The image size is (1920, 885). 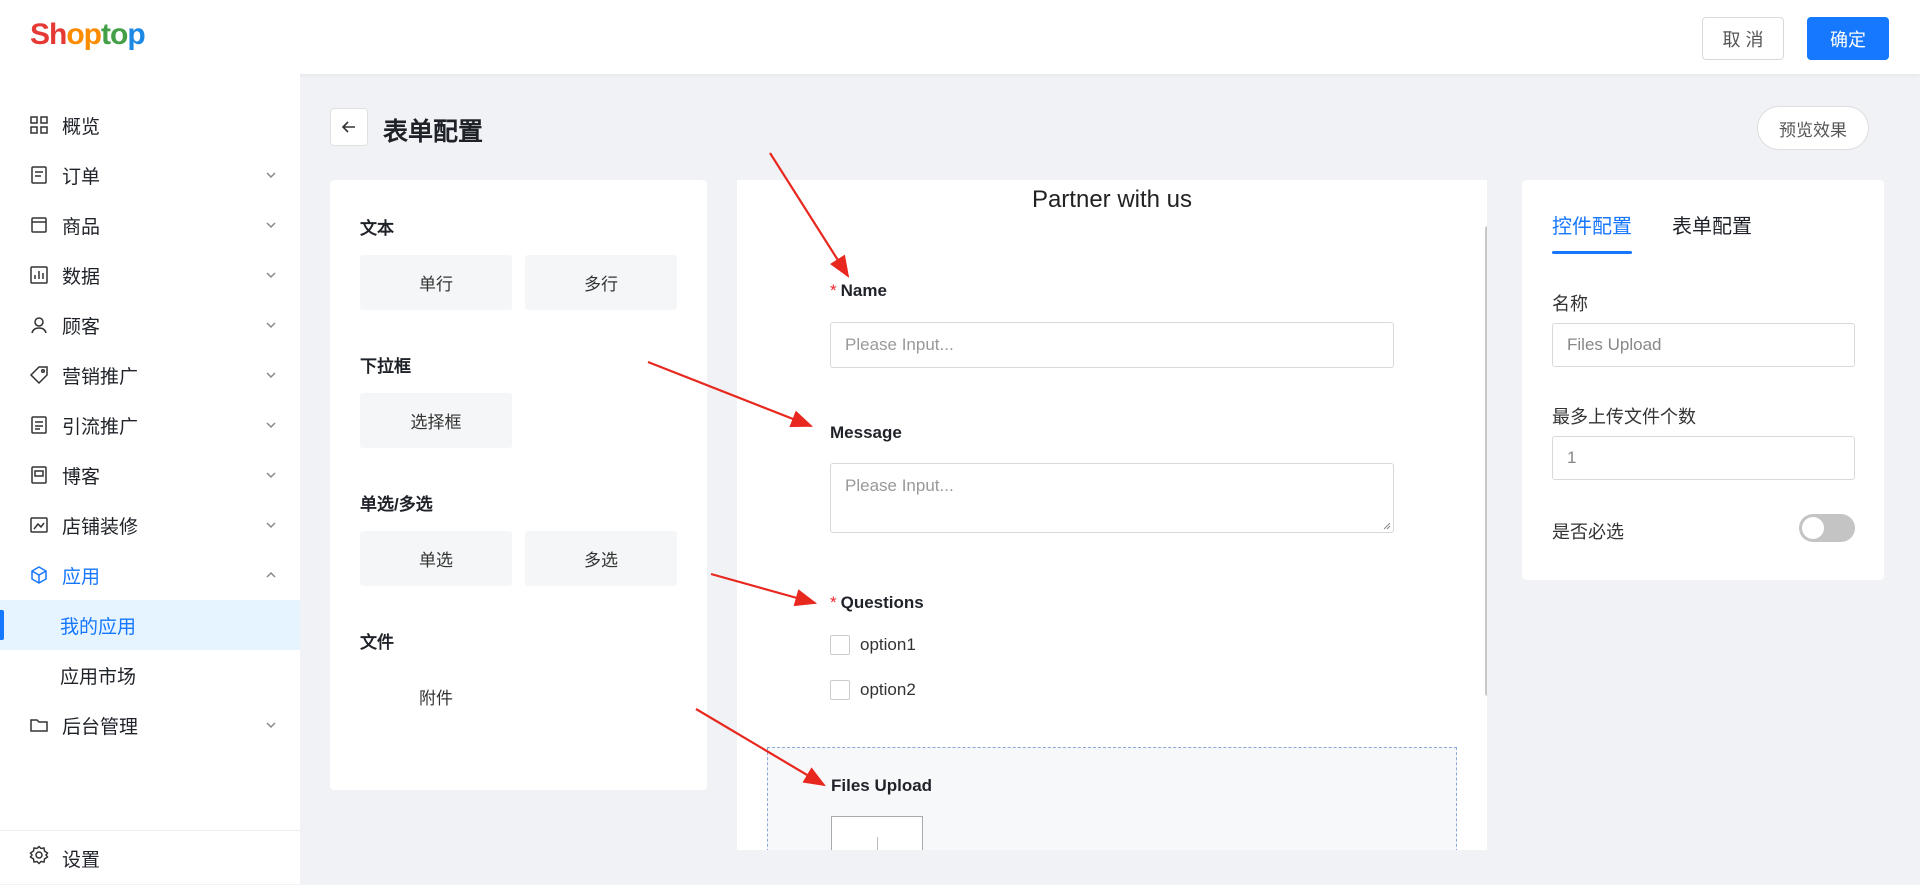 I want to click on form-title: Partner with us, so click(x=1112, y=199).